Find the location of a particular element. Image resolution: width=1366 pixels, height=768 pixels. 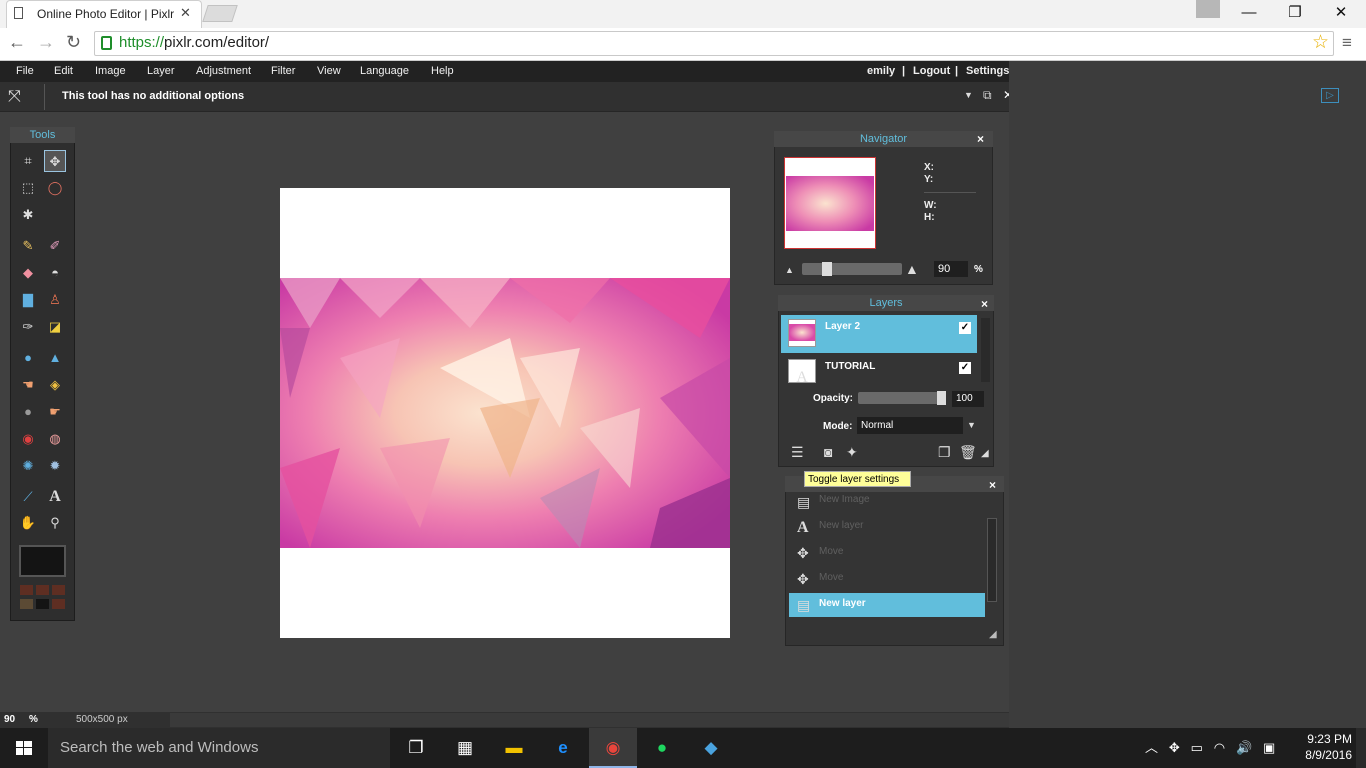

eraser-icon: ◆ is located at coordinates (28, 273).